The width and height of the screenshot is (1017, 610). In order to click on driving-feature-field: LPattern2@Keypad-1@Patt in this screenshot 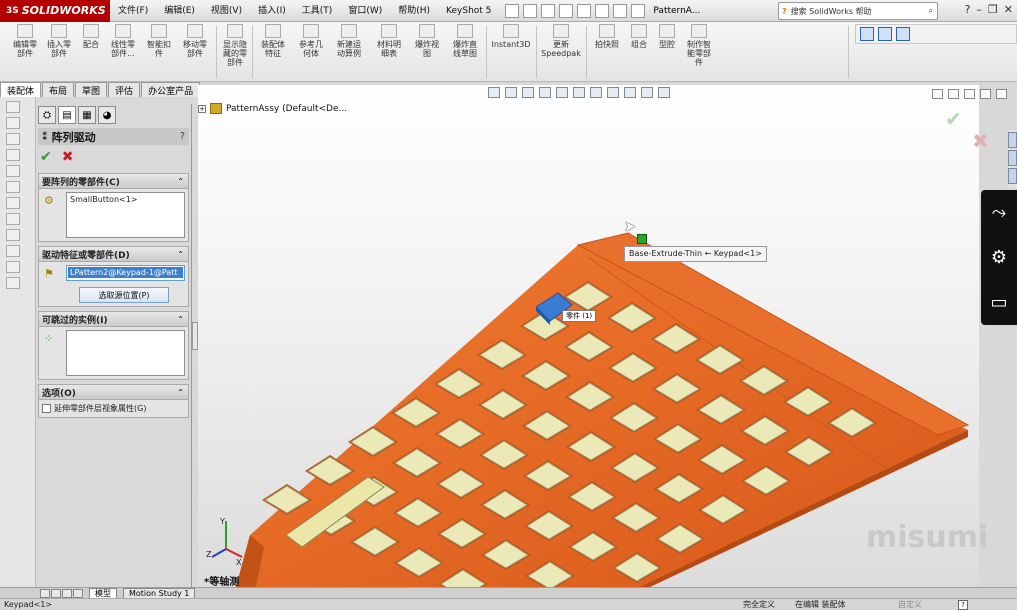, I will do `click(125, 273)`.